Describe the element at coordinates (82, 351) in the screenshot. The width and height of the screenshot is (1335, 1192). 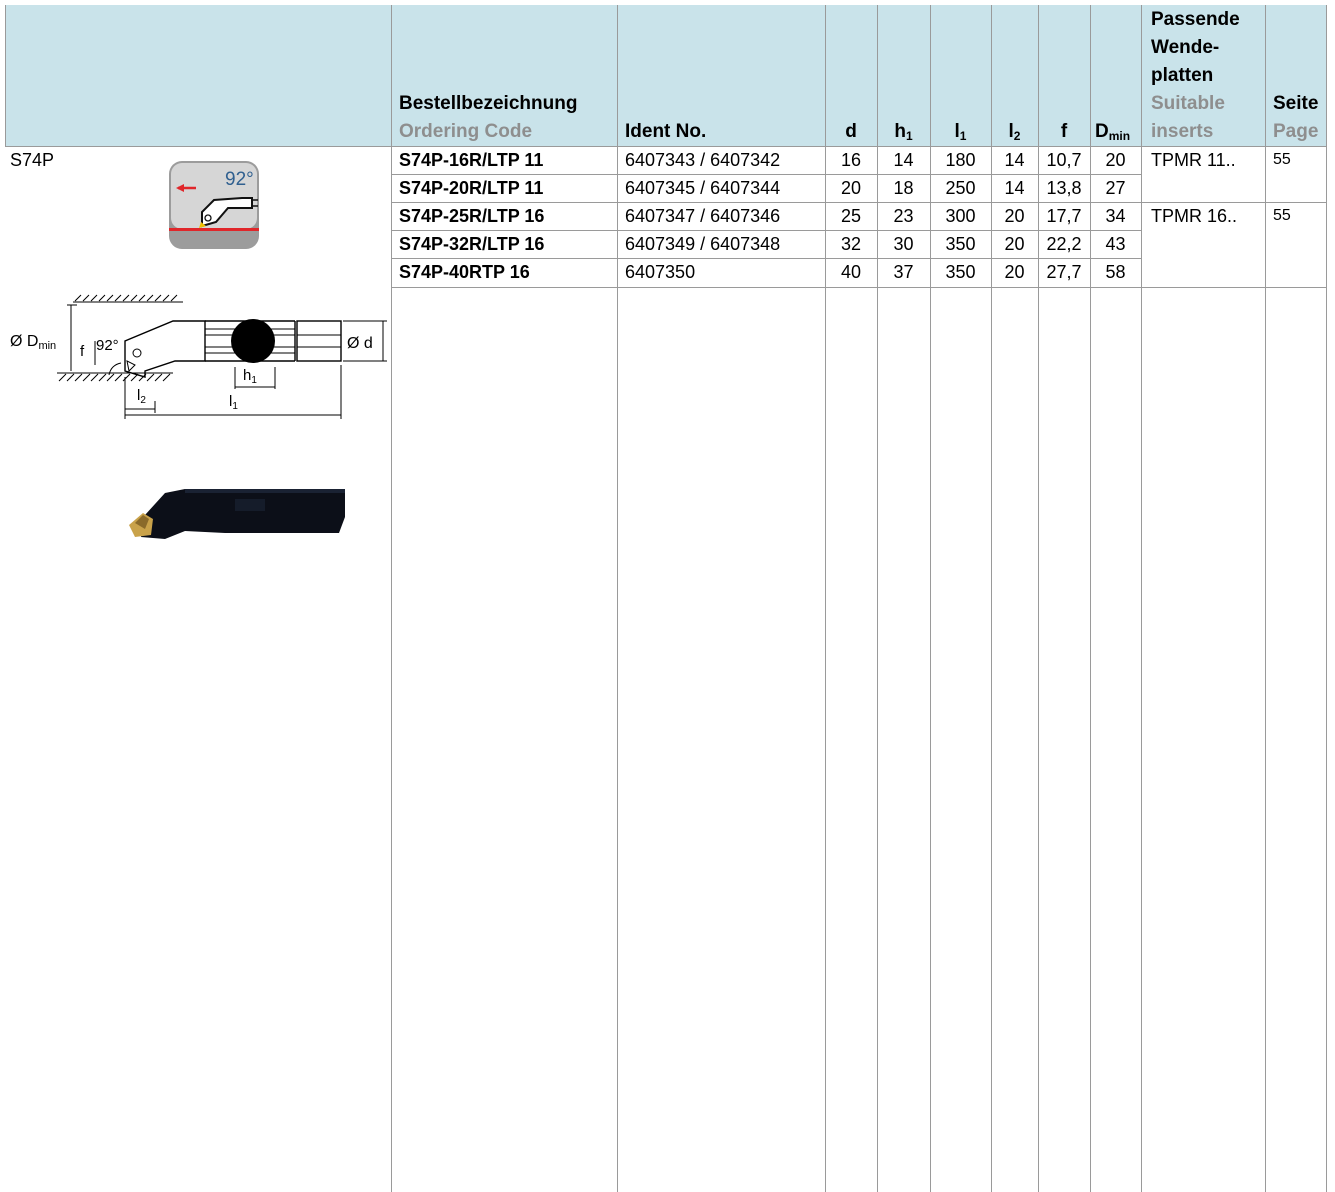
I see `dim-f-label: f` at that location.